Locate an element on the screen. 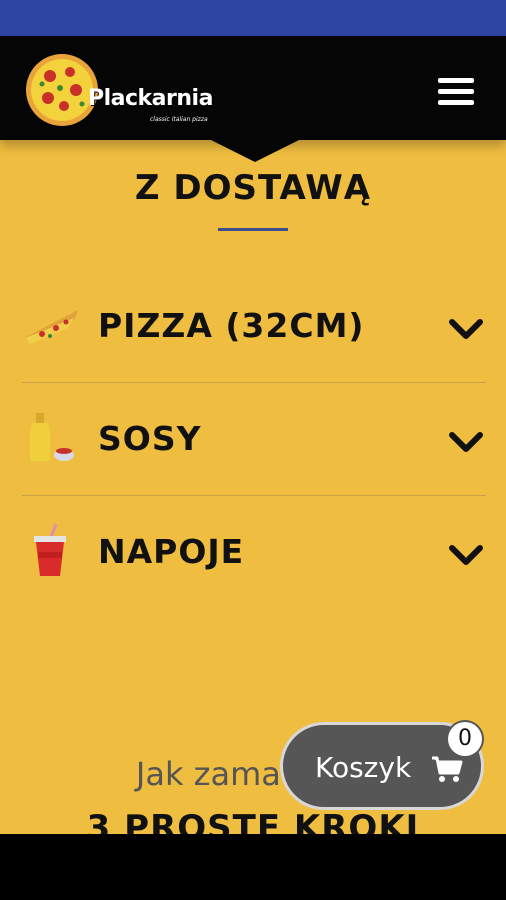 The height and width of the screenshot is (900, 506). cart-label: Koszyk is located at coordinates (363, 767).